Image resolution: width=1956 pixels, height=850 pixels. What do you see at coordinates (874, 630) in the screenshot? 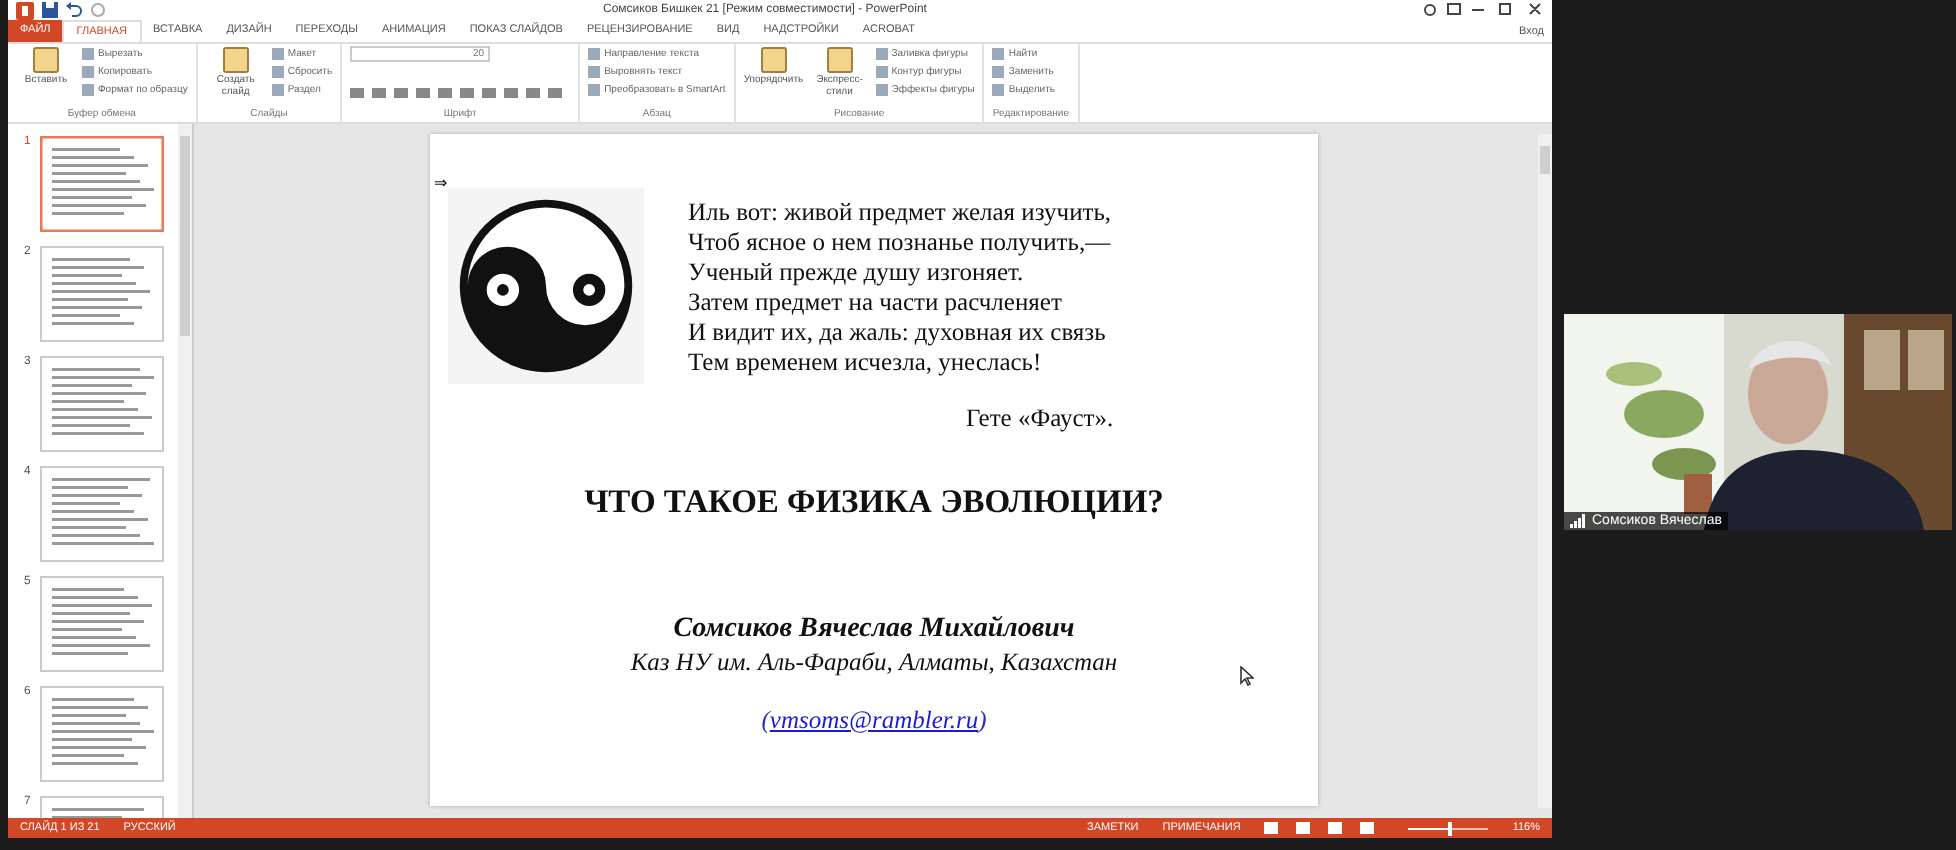
I see `author-name: Сомсиков Вячеслав Михайлович` at bounding box center [874, 630].